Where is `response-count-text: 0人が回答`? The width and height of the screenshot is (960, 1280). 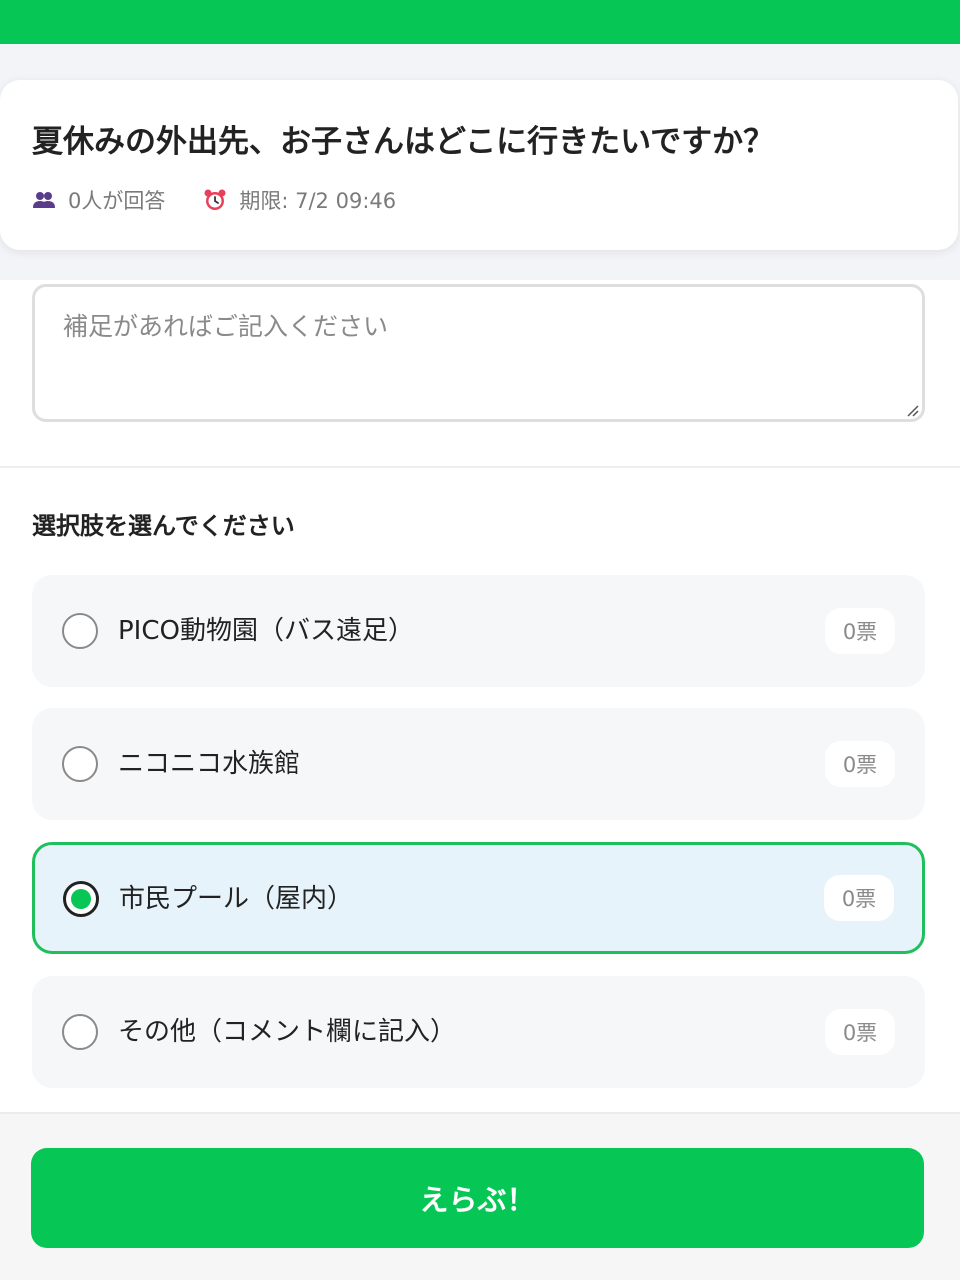 response-count-text: 0人が回答 is located at coordinates (117, 201).